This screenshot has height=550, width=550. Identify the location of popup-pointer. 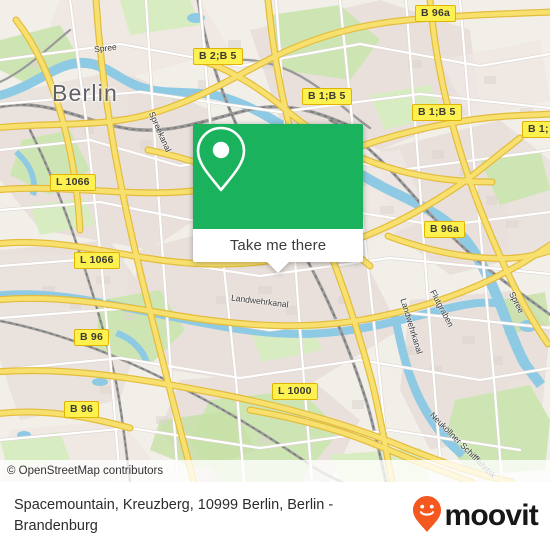
(278, 267).